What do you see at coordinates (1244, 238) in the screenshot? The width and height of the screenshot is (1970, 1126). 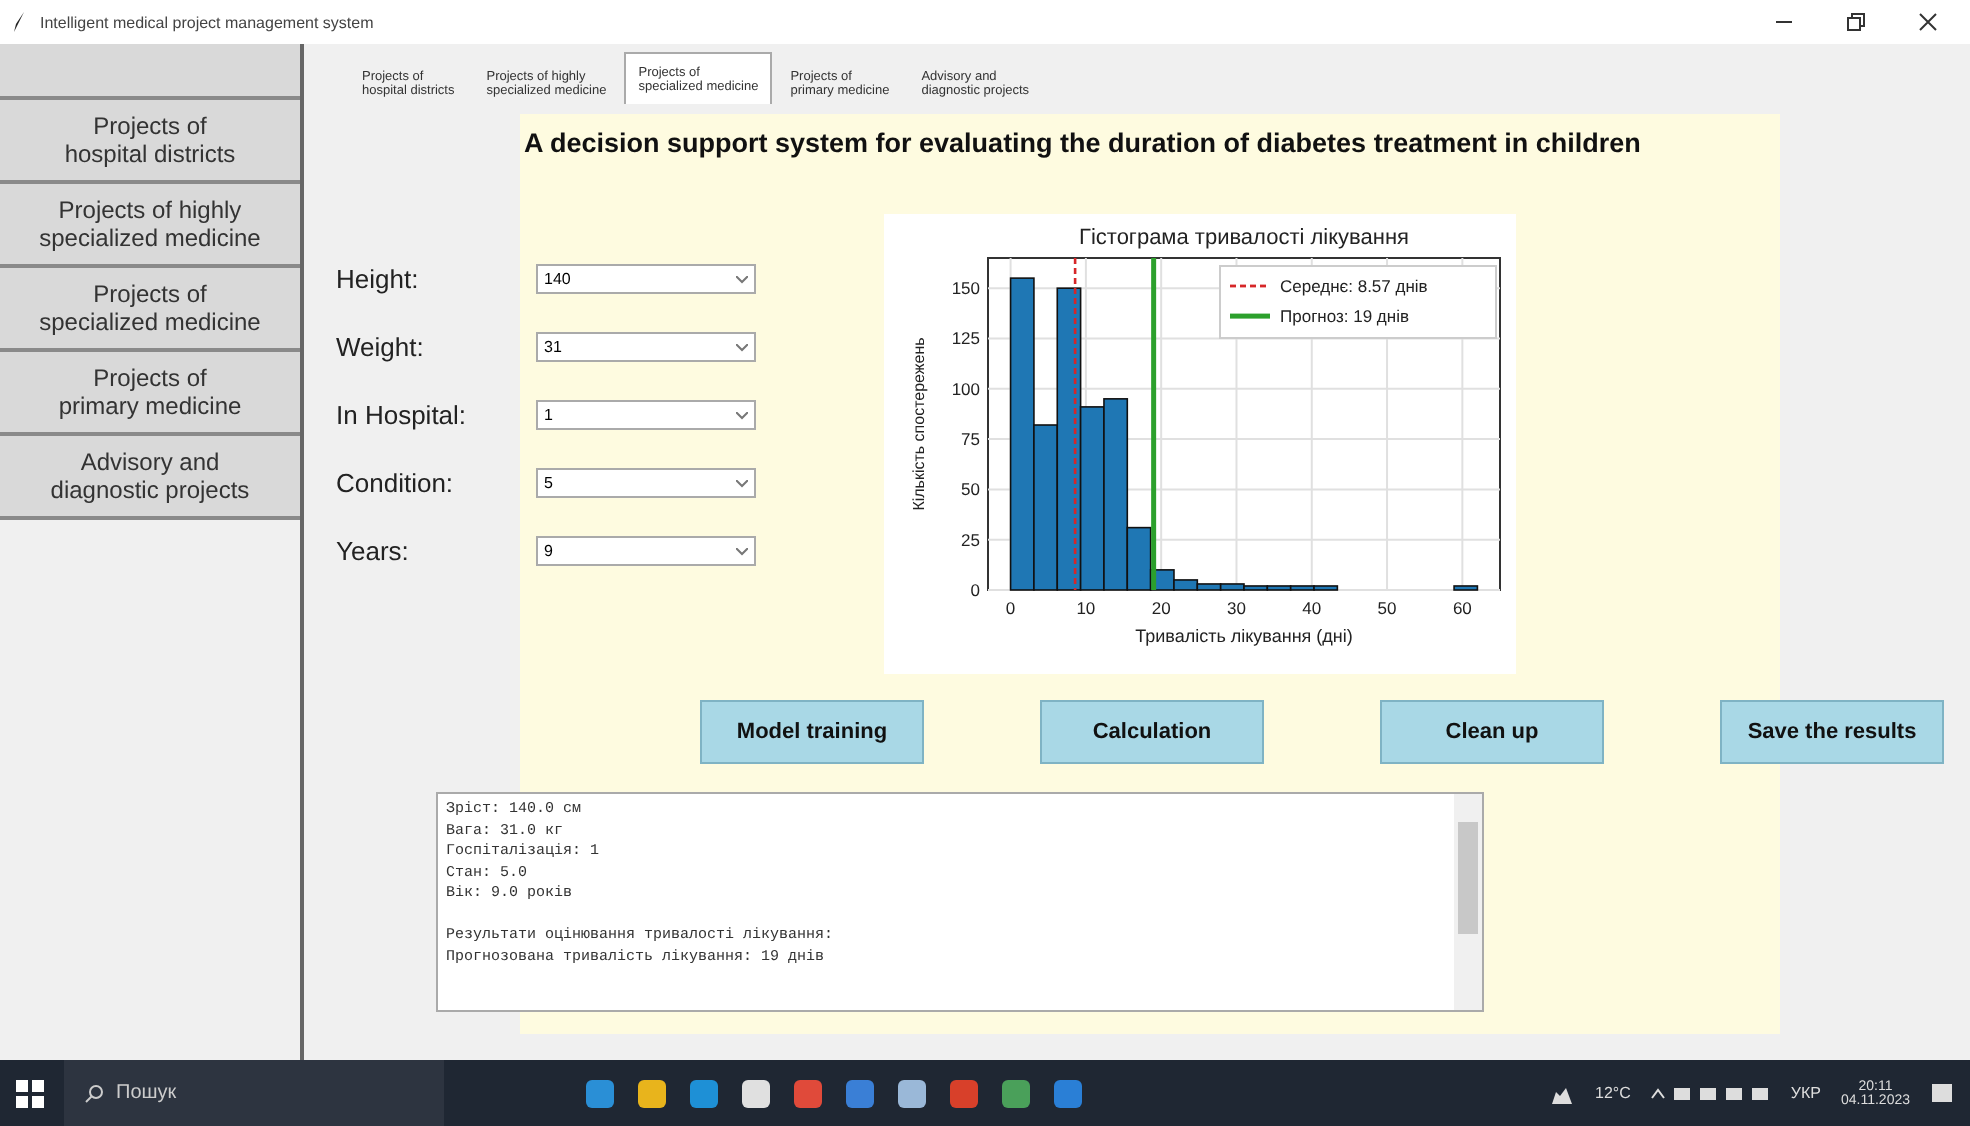 I see `chart-title: Гістограма тривалості лікування` at bounding box center [1244, 238].